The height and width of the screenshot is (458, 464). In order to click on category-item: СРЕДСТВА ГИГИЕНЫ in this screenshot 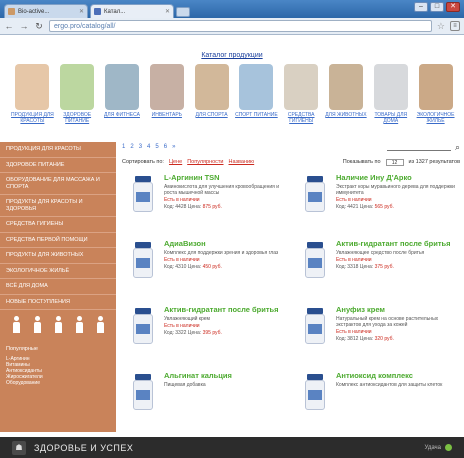, I will do `click(301, 94)`.